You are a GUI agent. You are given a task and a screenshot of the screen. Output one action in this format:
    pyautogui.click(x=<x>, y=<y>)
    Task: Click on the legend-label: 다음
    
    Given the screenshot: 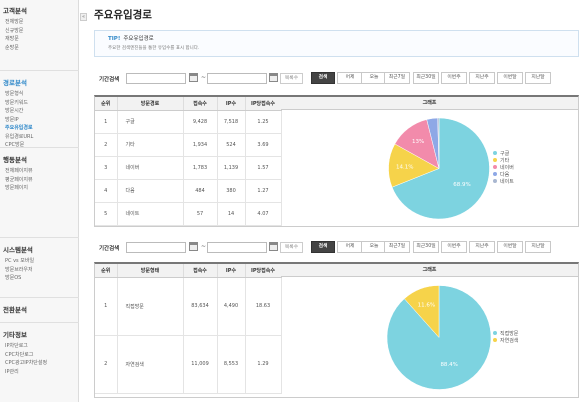 What is the action you would take?
    pyautogui.click(x=505, y=175)
    